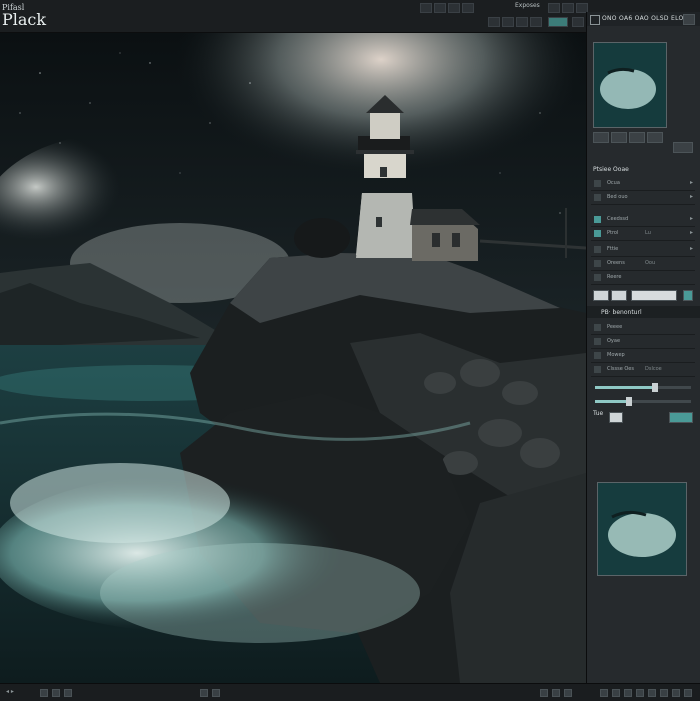  I want to click on panel-row-1: Ocua ▸, so click(643, 184).